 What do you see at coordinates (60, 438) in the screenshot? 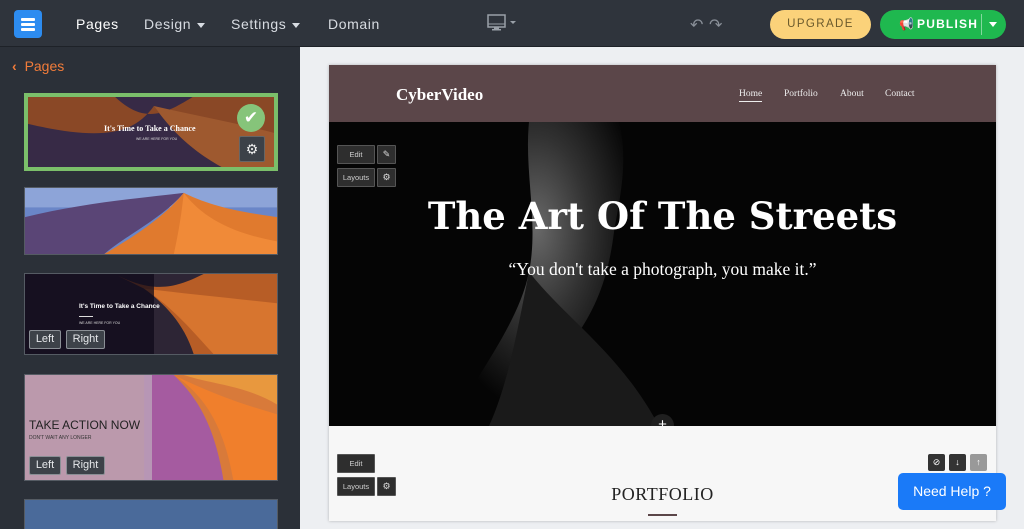
I see `thumbnail-subtitle: DON'T WAIT ANY LONGER` at bounding box center [60, 438].